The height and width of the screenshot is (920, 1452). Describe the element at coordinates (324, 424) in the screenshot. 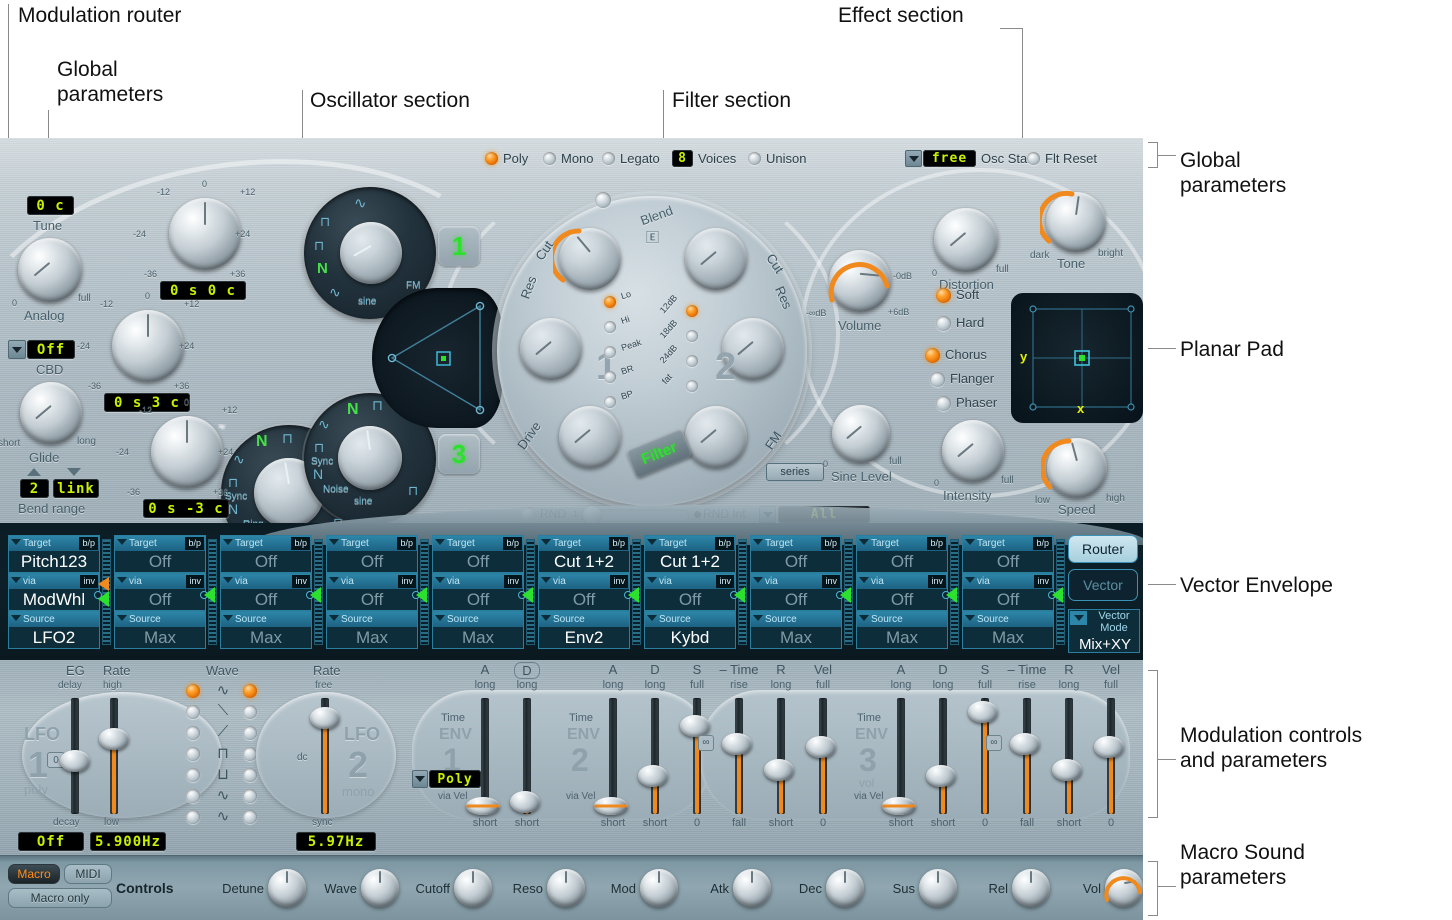

I see `osc3-saw-icon: ∿` at that location.